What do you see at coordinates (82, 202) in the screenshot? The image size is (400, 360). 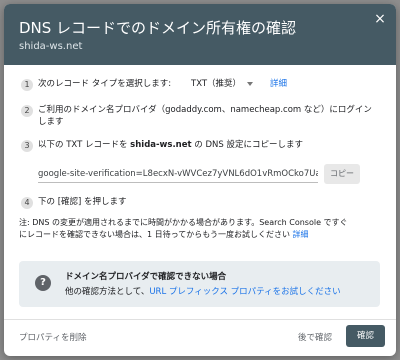 I see `step-4-text: 下の [確認] を押します` at bounding box center [82, 202].